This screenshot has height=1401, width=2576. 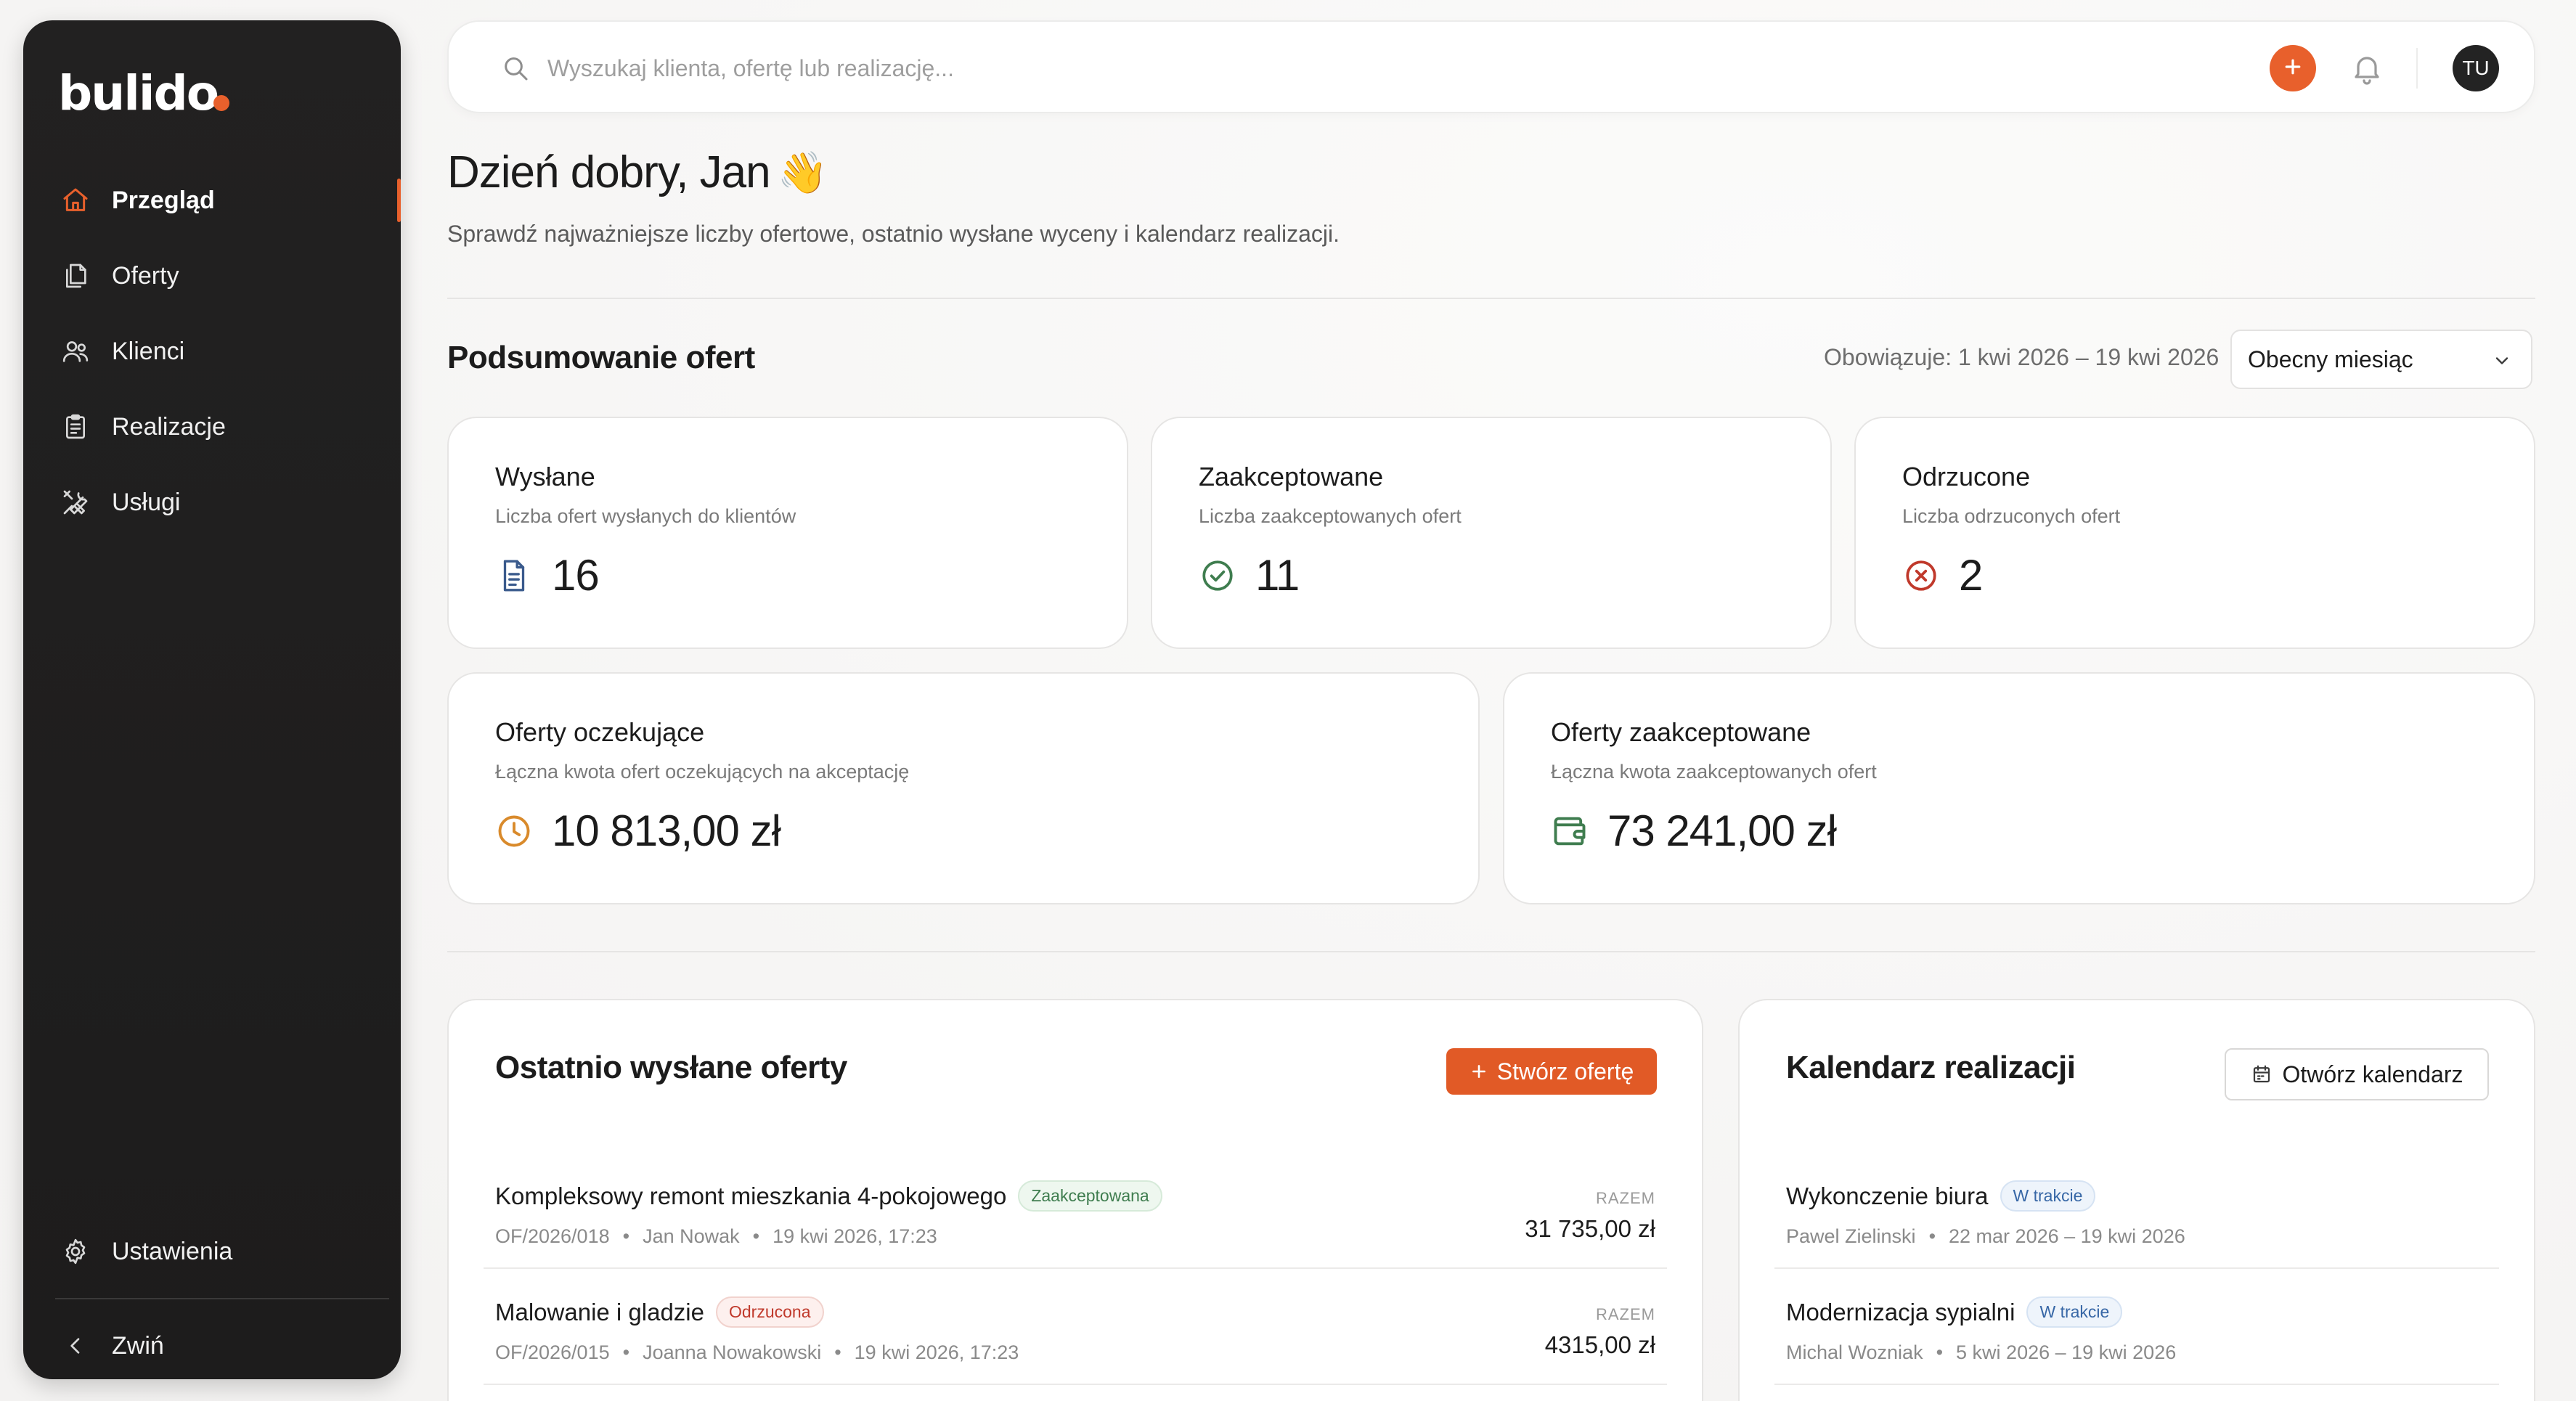 What do you see at coordinates (1942, 575) in the screenshot?
I see `card-value-row: 2` at bounding box center [1942, 575].